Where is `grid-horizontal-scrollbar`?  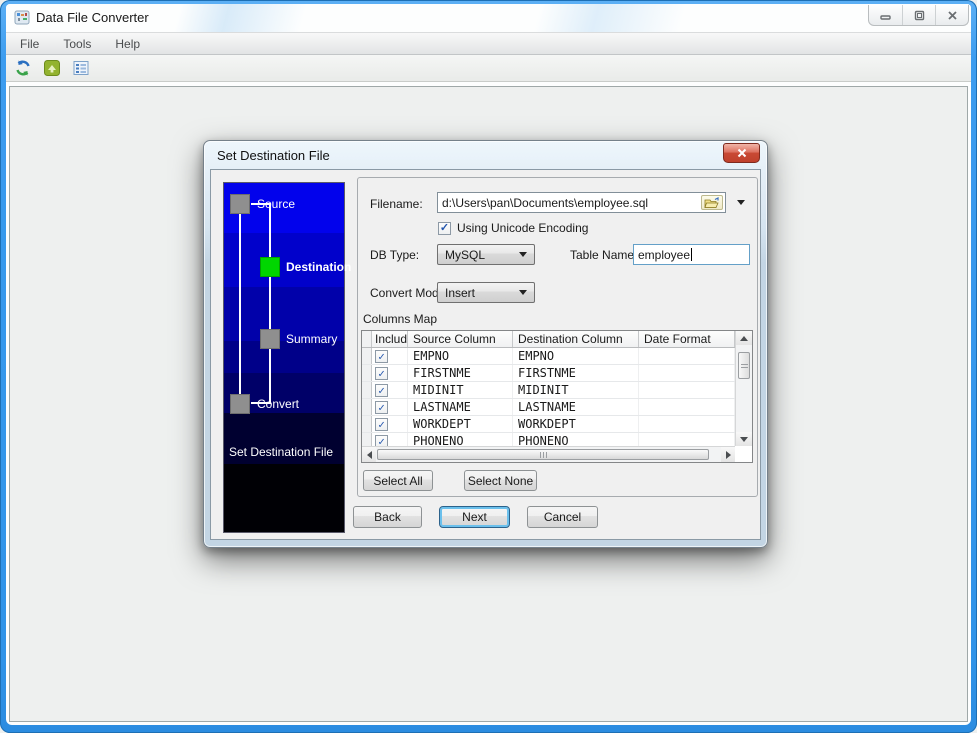 grid-horizontal-scrollbar is located at coordinates (548, 454).